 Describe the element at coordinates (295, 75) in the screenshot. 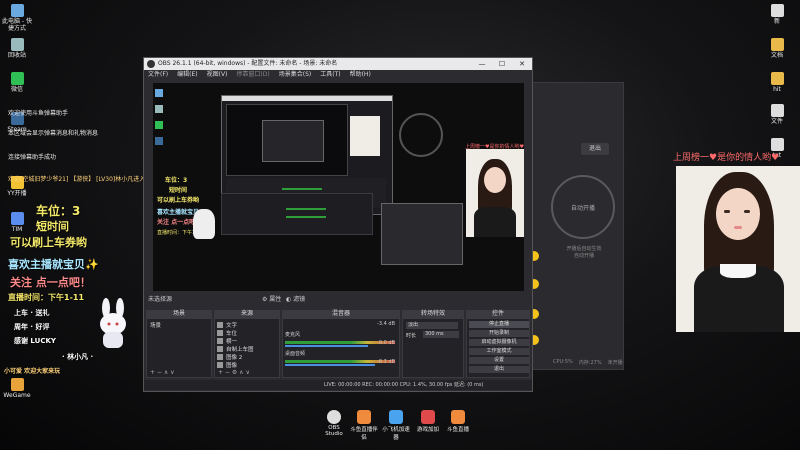

I see `menu-scene-collection: 场景集合(S)` at that location.